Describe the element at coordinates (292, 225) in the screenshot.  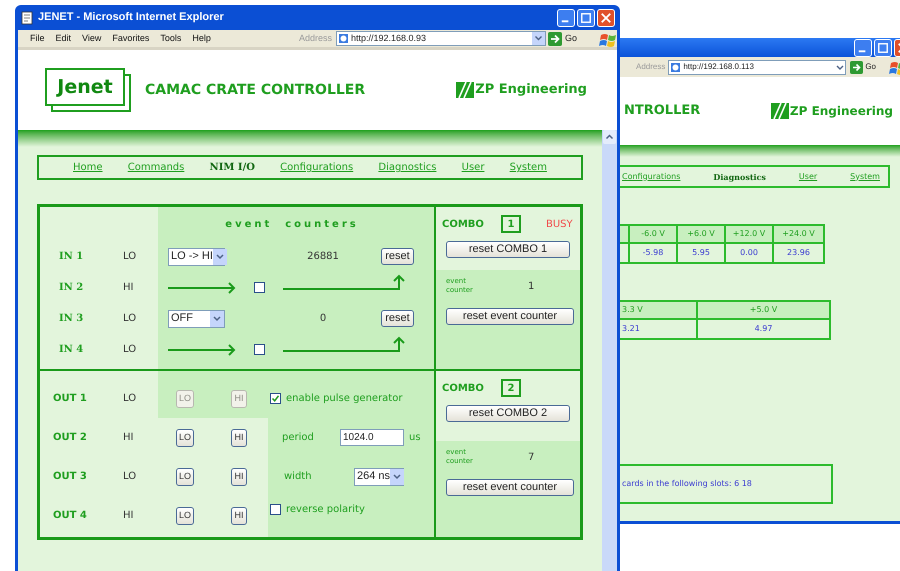
I see `section-title: event counters` at that location.